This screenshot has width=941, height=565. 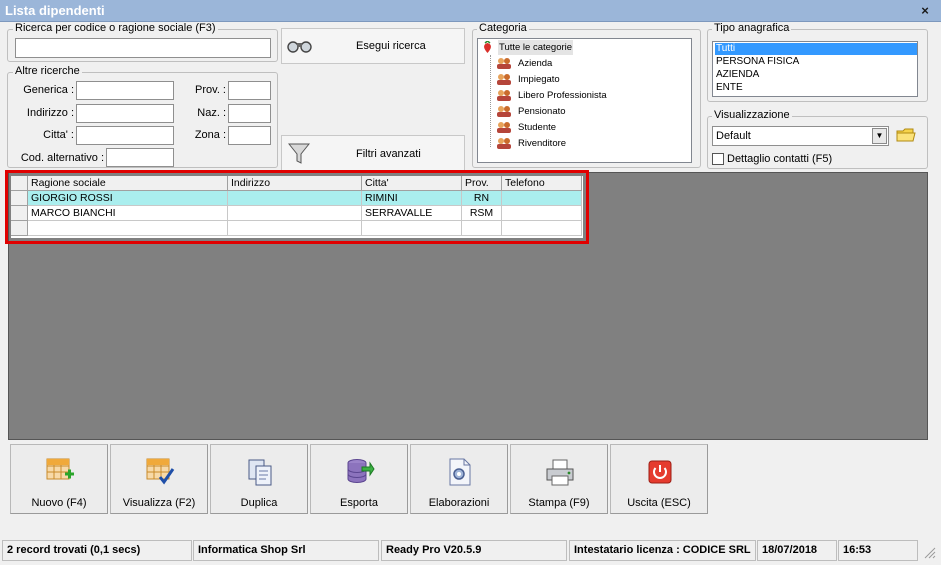 I want to click on citta-input, so click(x=125, y=135).